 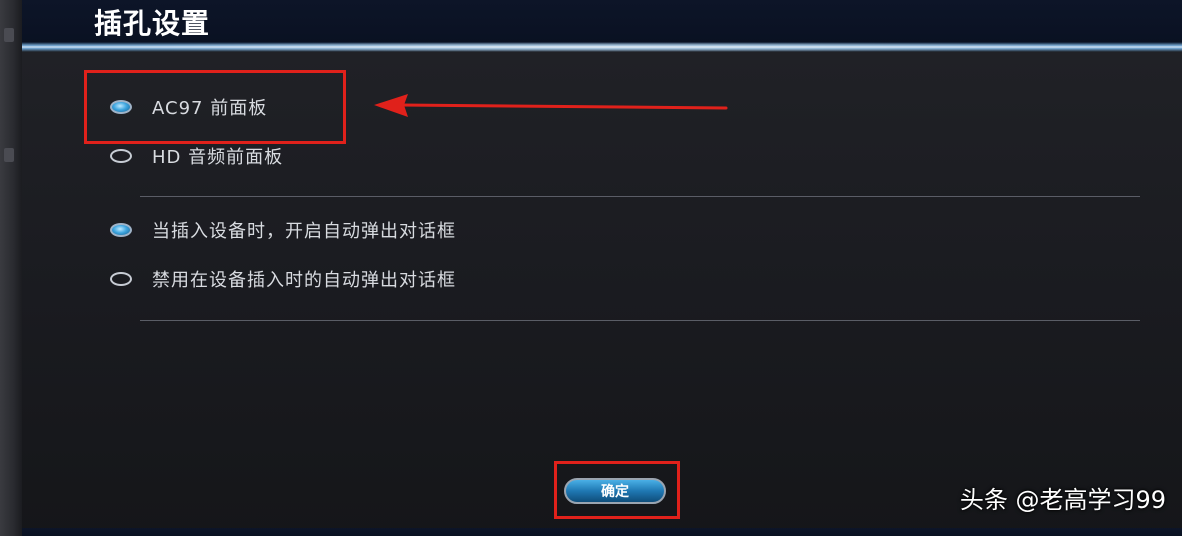 What do you see at coordinates (551, 105) in the screenshot?
I see `annotation-arrow-icon` at bounding box center [551, 105].